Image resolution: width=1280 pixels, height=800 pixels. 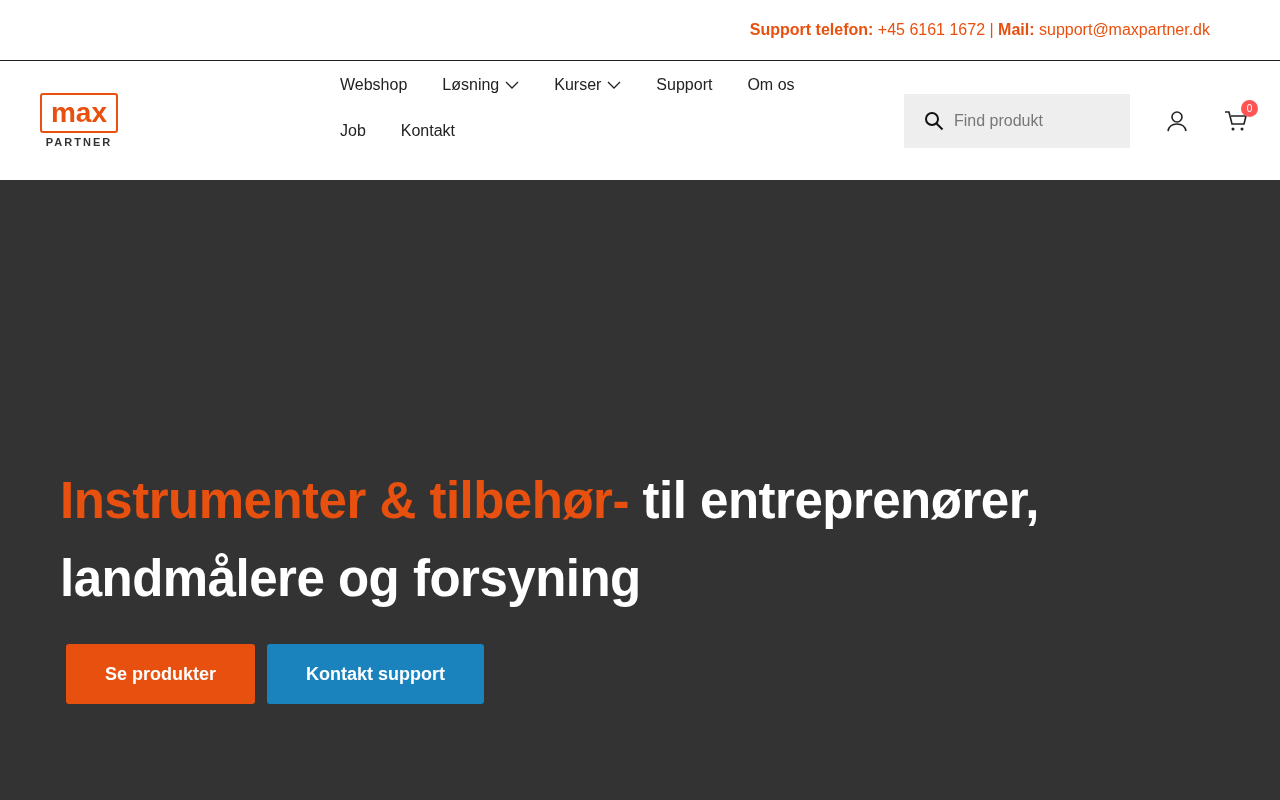 I want to click on nav-link: Løsning, so click(x=481, y=84).